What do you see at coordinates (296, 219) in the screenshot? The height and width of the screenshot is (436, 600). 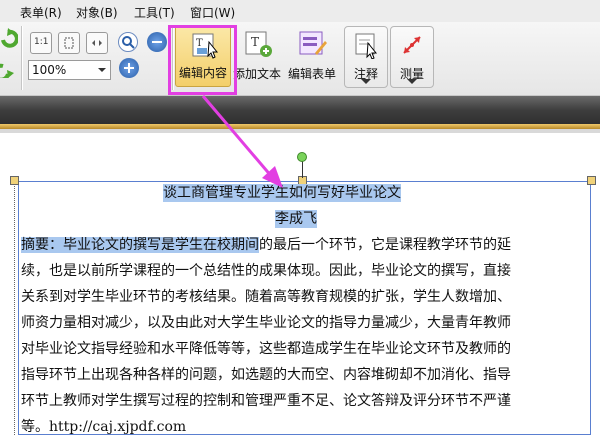 I see `doc-author: 李成飞` at bounding box center [296, 219].